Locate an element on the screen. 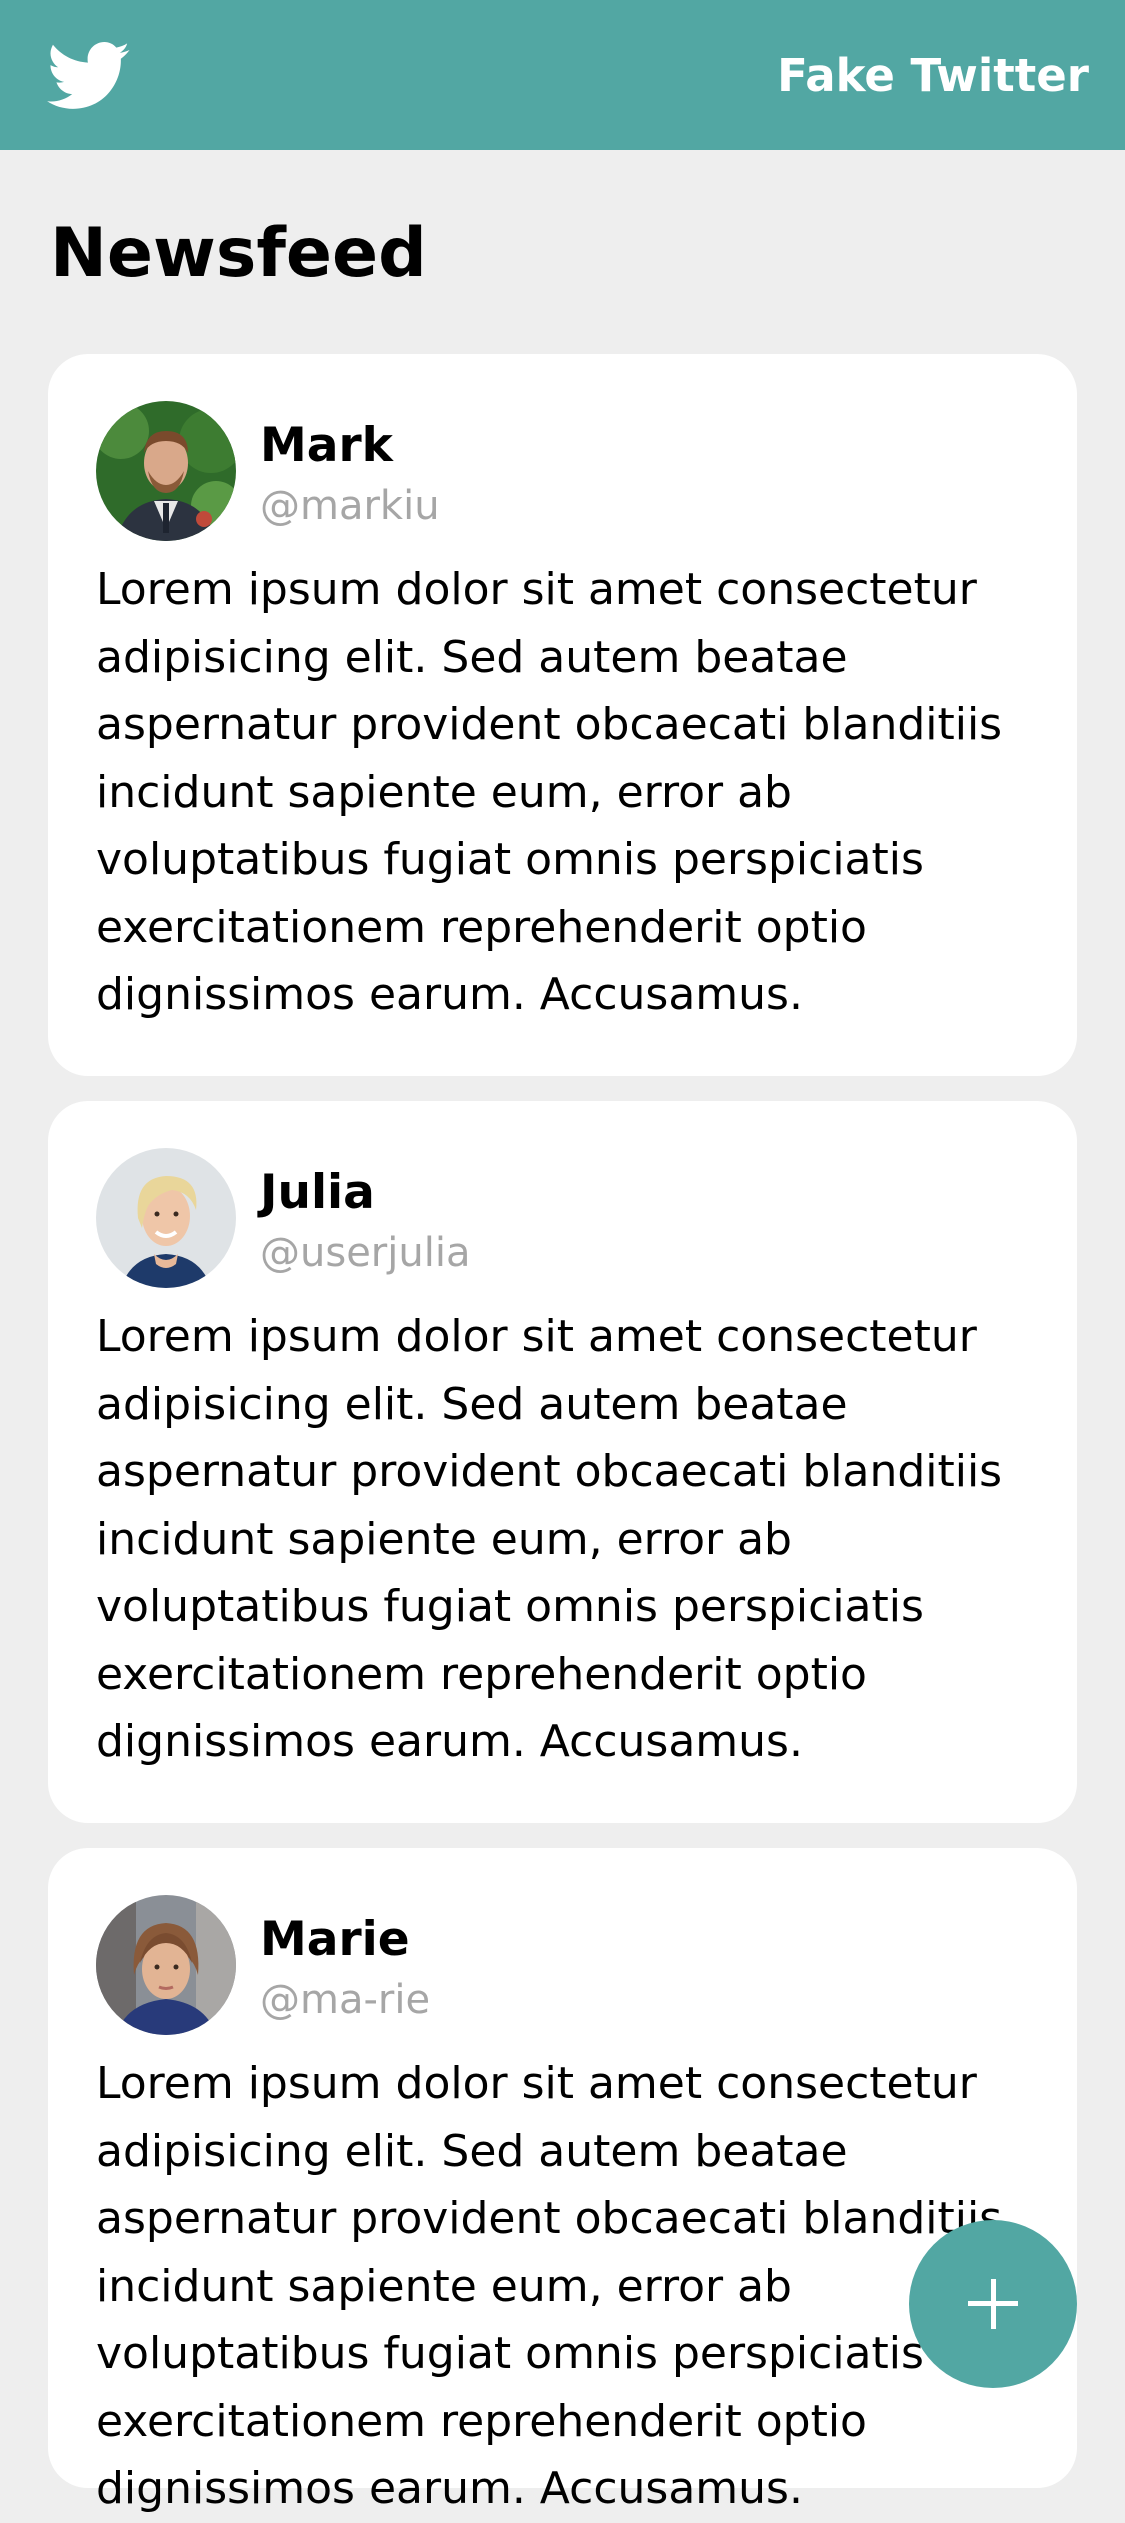  post-author-name: Julia is located at coordinates (317, 1193).